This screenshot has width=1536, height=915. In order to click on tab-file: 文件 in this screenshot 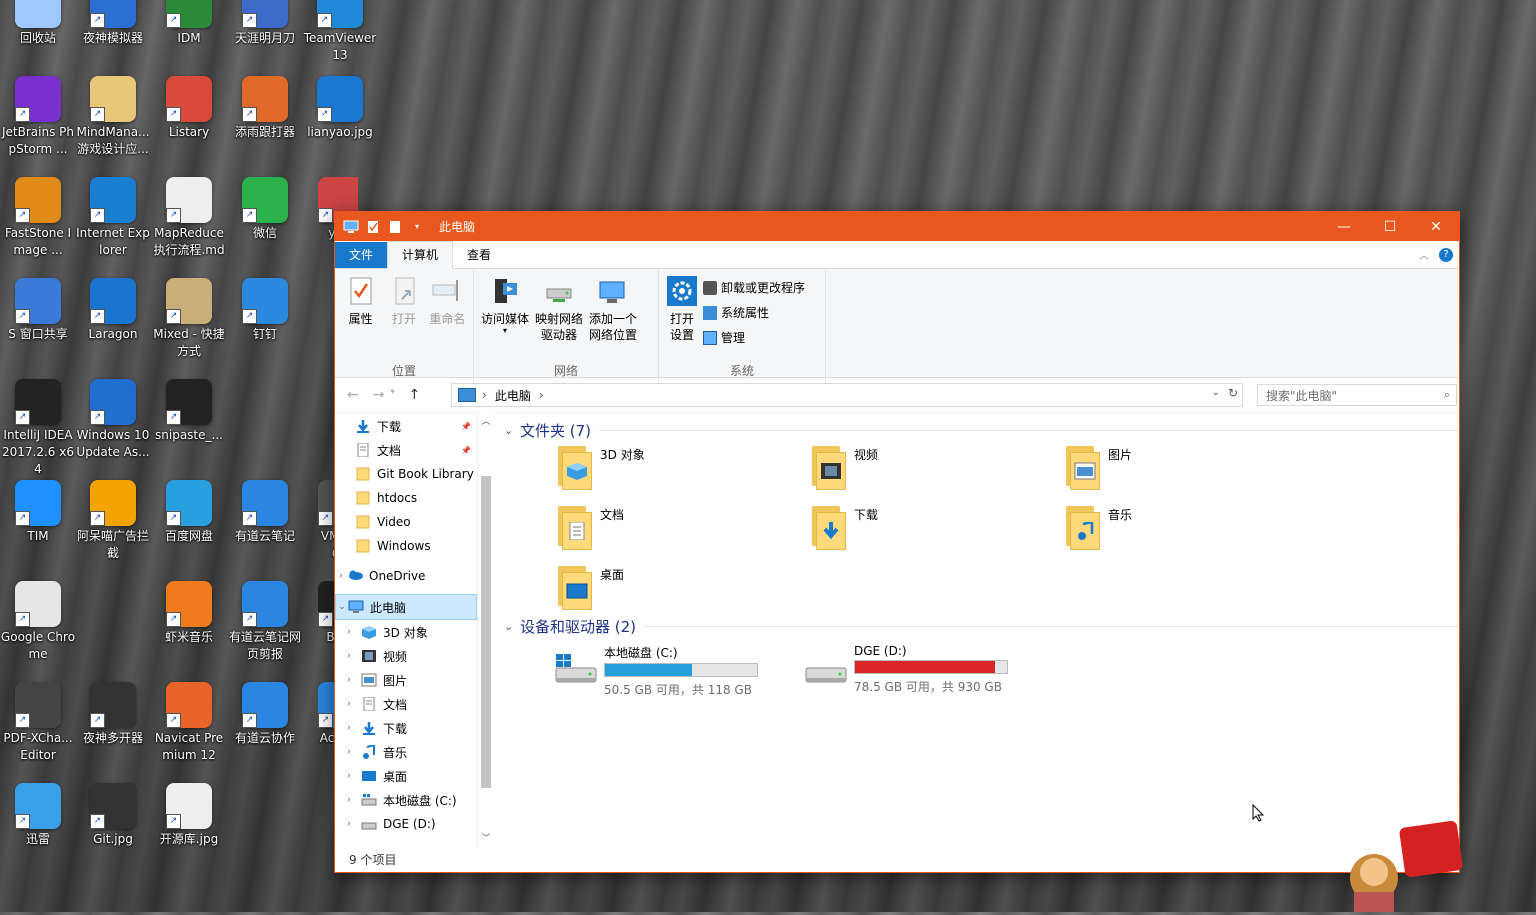, I will do `click(361, 255)`.